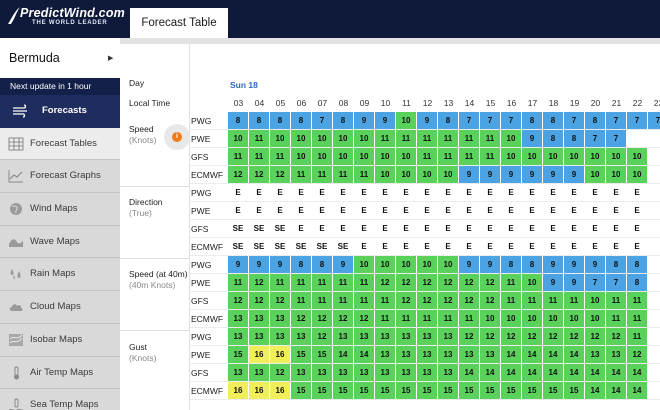 This screenshot has width=660, height=410. Describe the element at coordinates (60, 242) in the screenshot. I see `sidebar-item-wave-maps: Wave Maps` at that location.